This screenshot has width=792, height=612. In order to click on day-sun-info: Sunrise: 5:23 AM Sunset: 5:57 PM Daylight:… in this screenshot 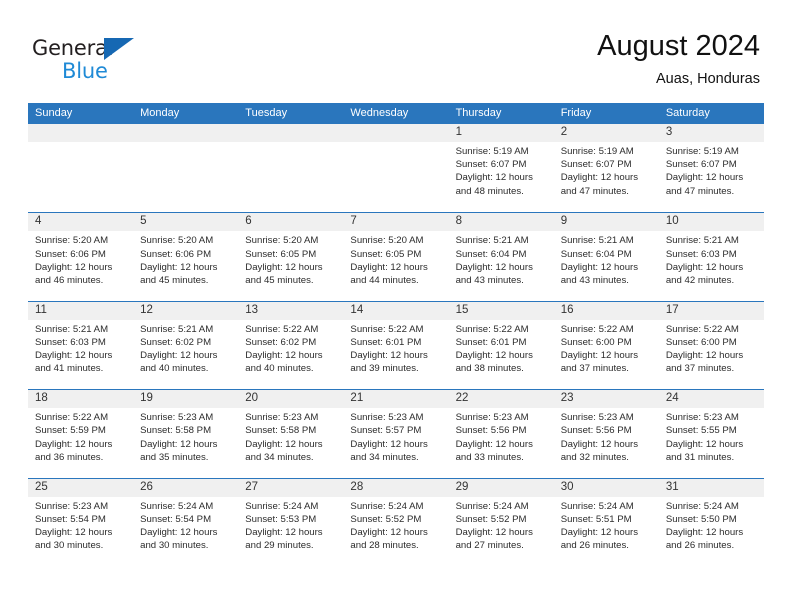, I will do `click(396, 437)`.